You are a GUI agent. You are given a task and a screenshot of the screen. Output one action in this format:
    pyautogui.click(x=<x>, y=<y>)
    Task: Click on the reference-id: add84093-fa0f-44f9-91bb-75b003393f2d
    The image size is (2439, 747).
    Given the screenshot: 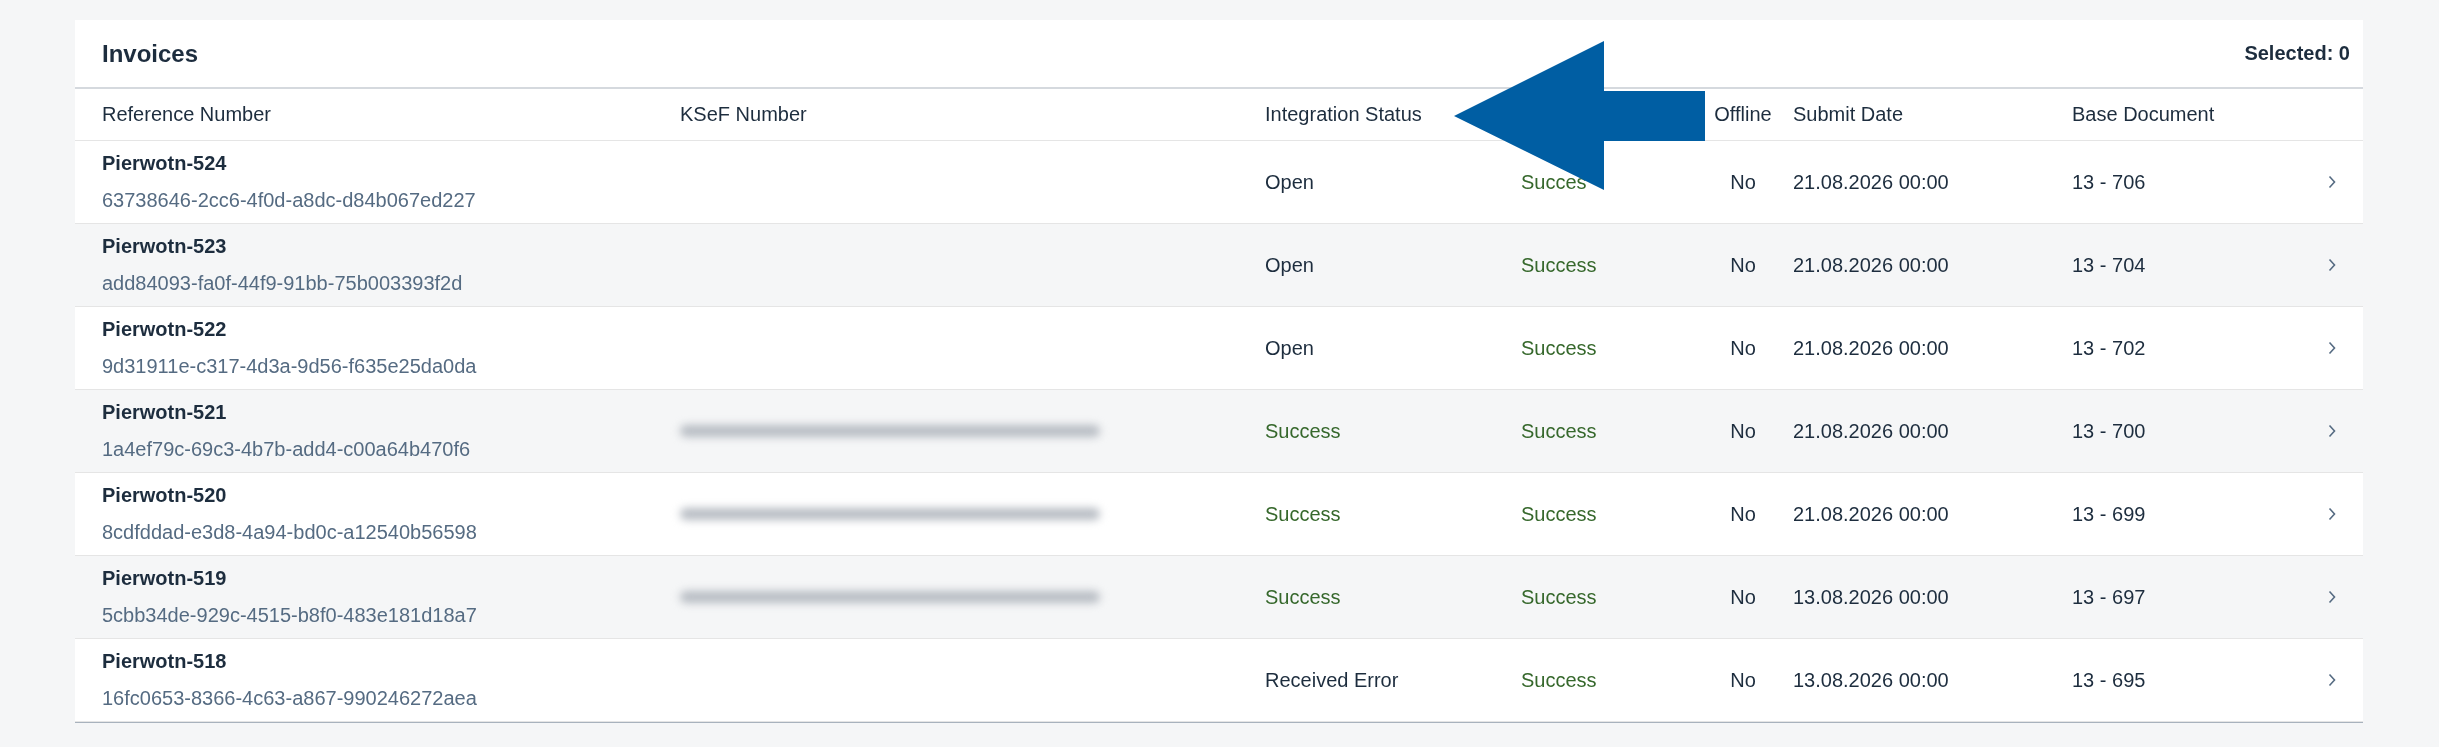 What is the action you would take?
    pyautogui.click(x=283, y=283)
    